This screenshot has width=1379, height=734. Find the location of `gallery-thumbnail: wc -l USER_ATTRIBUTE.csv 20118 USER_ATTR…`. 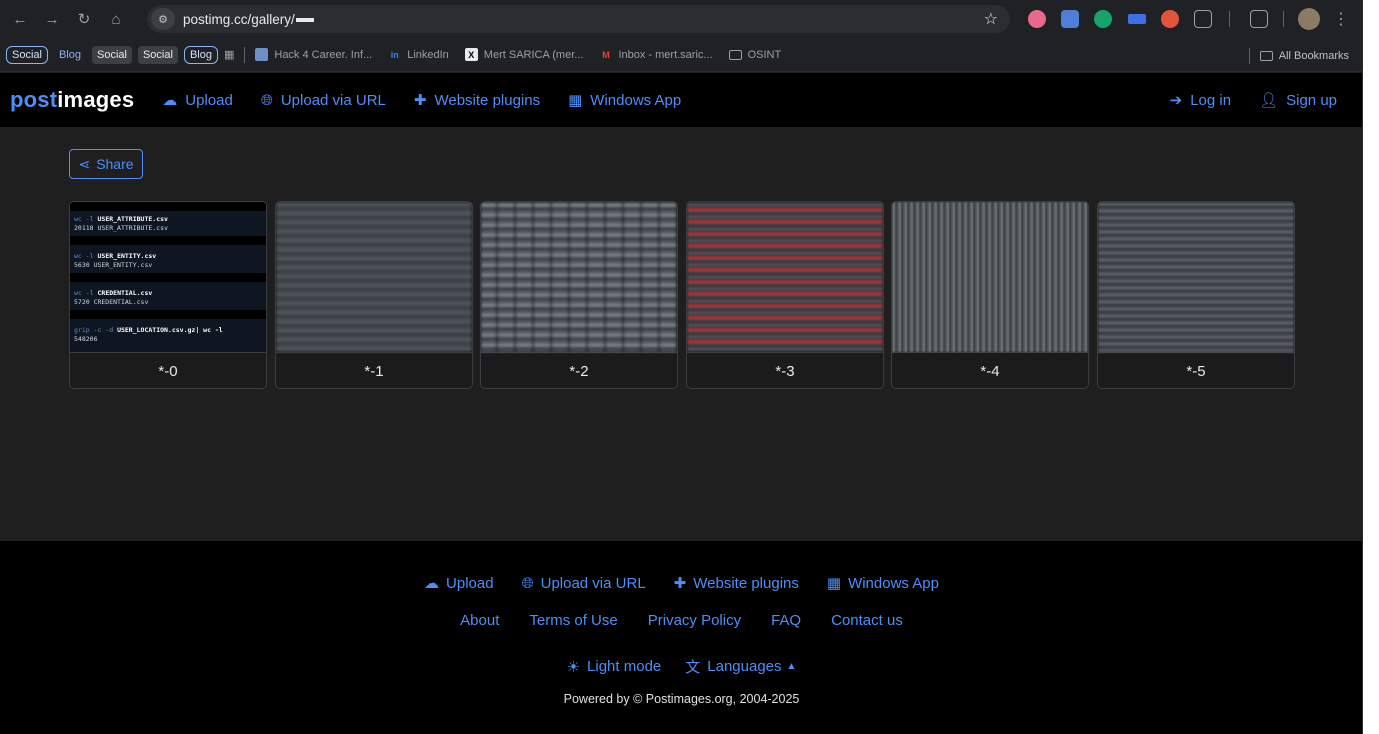

gallery-thumbnail: wc -l USER_ATTRIBUTE.csv 20118 USER_ATTR… is located at coordinates (168, 277).